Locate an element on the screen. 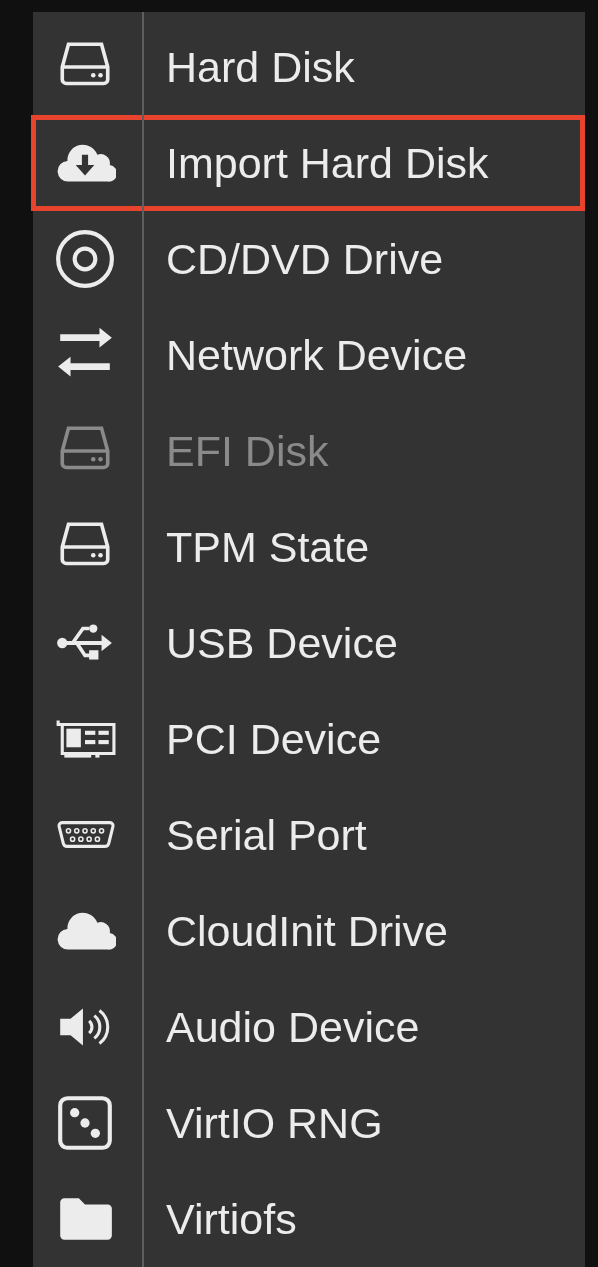  menu-item: CD/DVD Drive is located at coordinates (308, 259).